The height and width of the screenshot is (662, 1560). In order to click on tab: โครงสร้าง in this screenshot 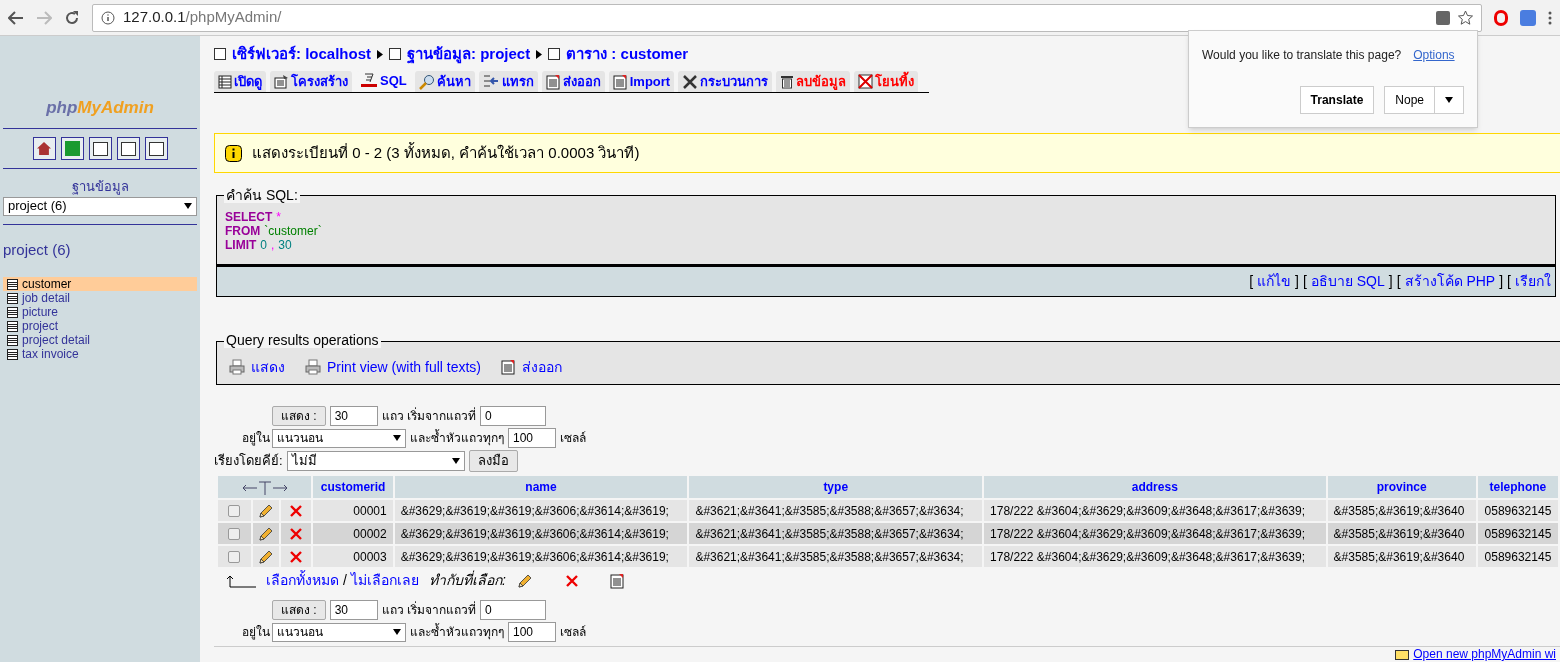, I will do `click(311, 81)`.